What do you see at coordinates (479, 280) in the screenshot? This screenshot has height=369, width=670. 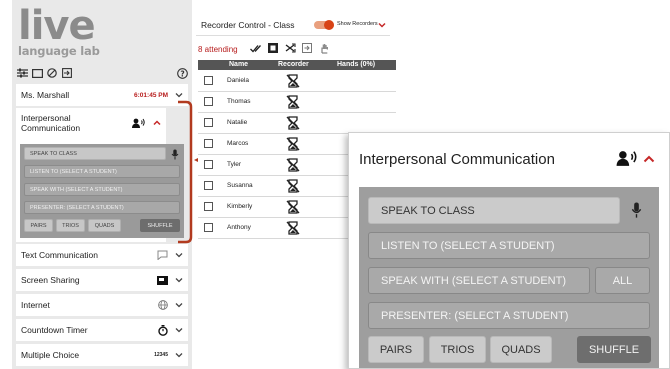 I see `speak-with-button: SPEAK WITH (SELECT A STUDENT)` at bounding box center [479, 280].